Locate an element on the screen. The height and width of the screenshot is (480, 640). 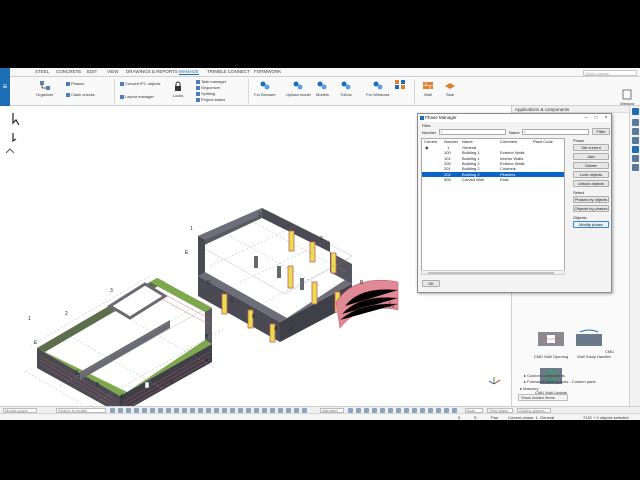
lock-objects-button: Lock objects is located at coordinates (591, 174).